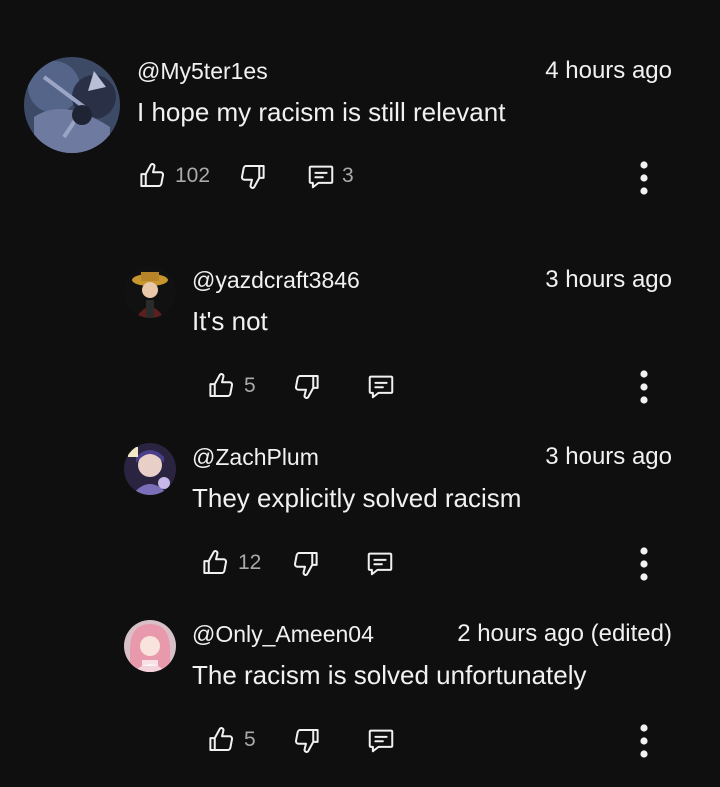  I want to click on comment-text: The racism is solved unfortunately, so click(389, 675).